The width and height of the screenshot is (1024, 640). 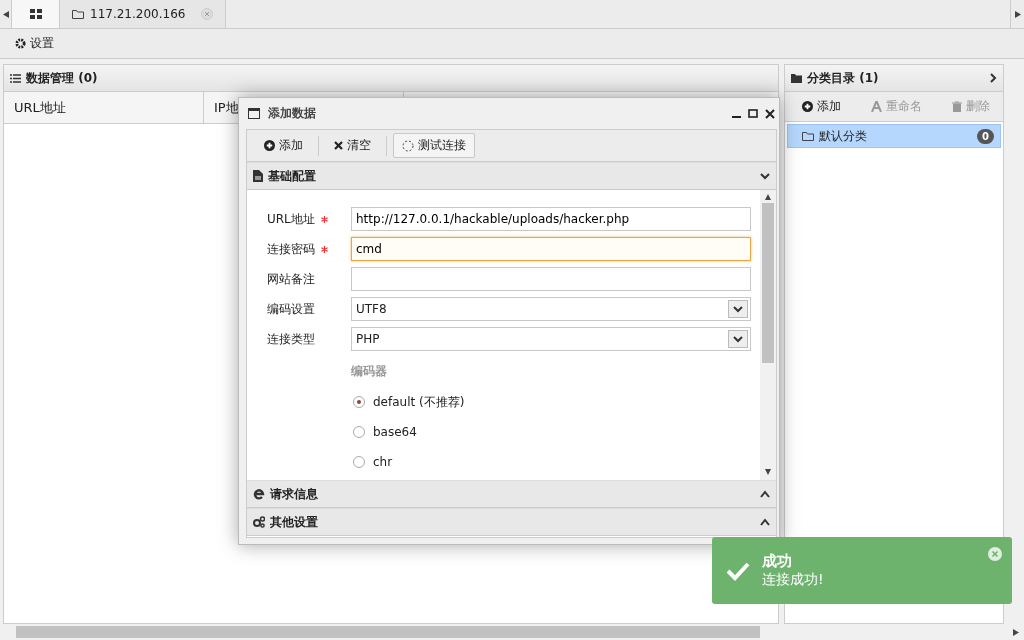 What do you see at coordinates (395, 432) in the screenshot?
I see `radio-label: base64` at bounding box center [395, 432].